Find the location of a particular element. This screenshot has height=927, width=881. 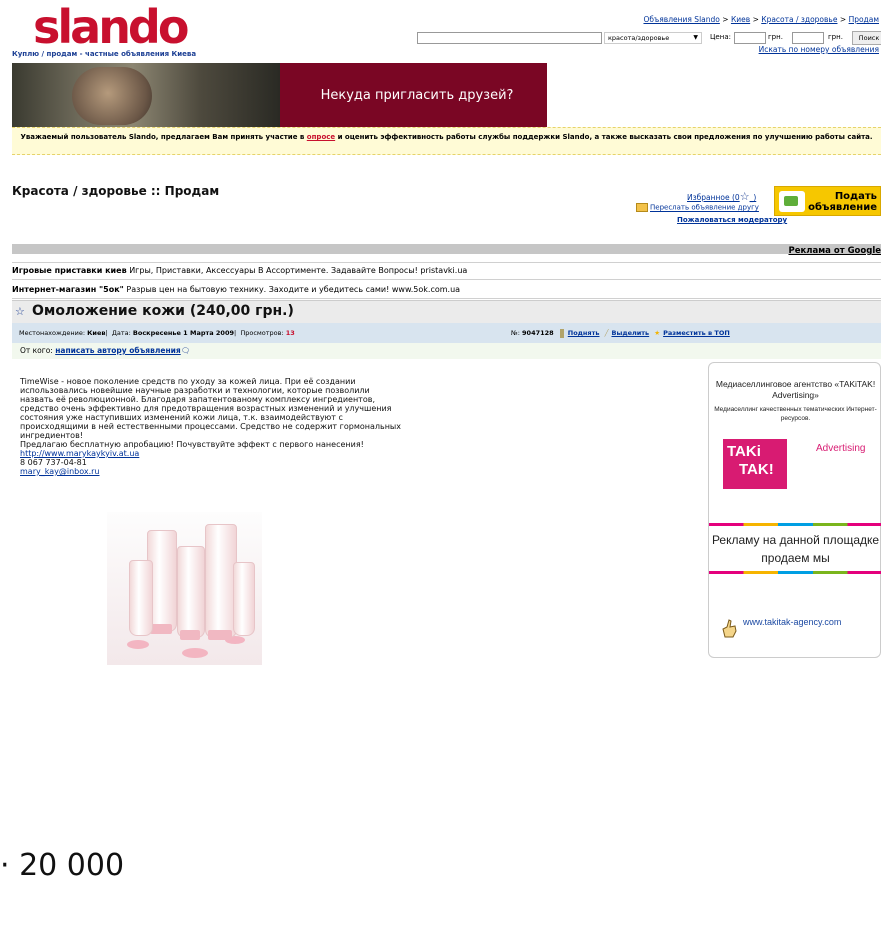

advertising-label: Advertising is located at coordinates (841, 448).